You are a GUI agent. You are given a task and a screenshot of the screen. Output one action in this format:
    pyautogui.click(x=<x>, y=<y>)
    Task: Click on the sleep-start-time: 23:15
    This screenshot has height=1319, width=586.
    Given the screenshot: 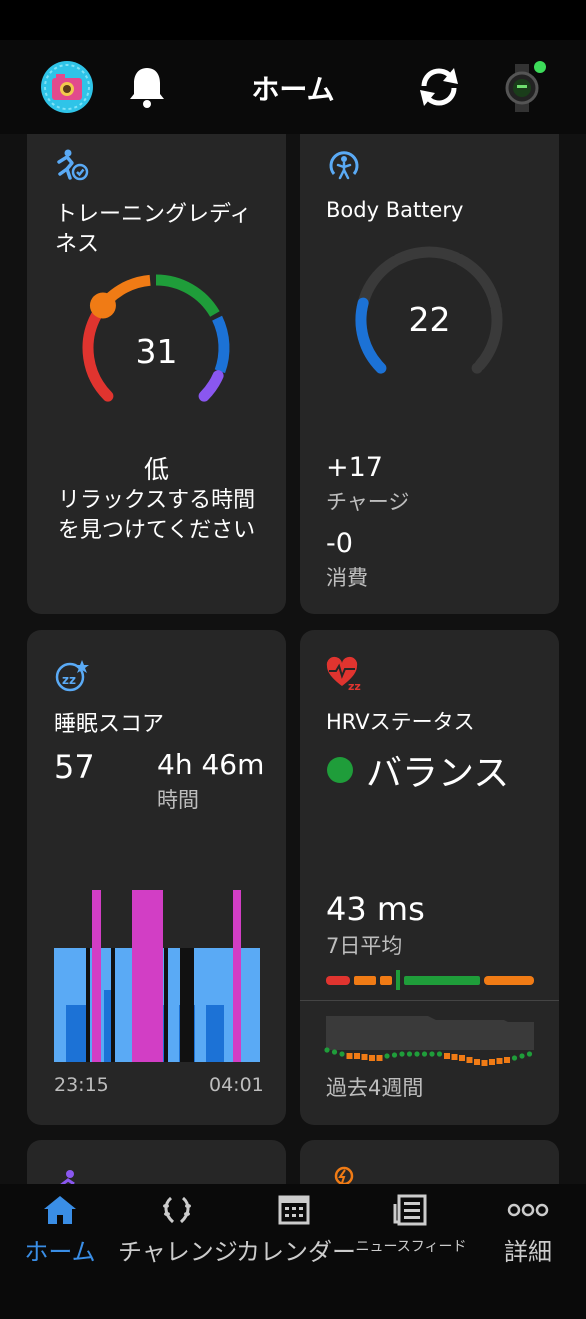 What is the action you would take?
    pyautogui.click(x=81, y=1085)
    